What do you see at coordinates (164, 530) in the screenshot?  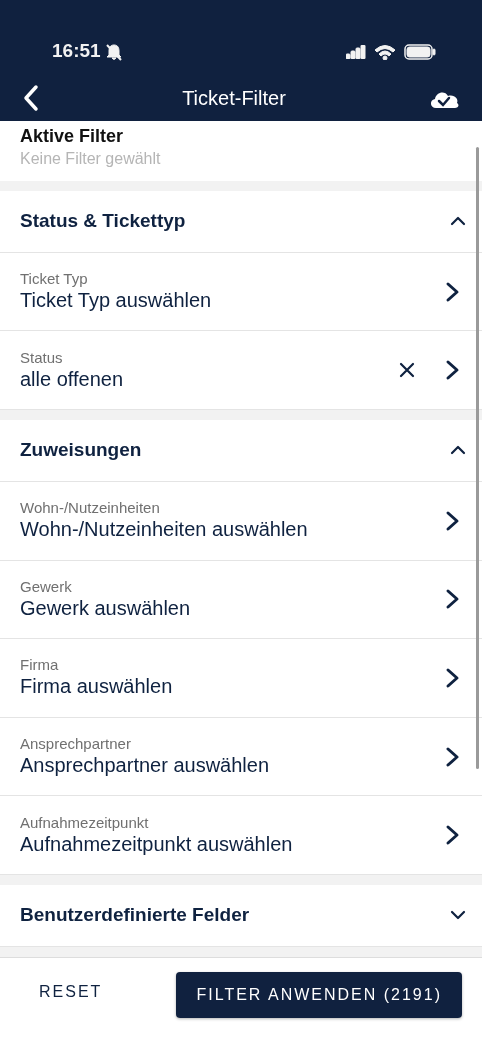 I see `field-value: Wohn-/Nutzeinheiten auswählen` at bounding box center [164, 530].